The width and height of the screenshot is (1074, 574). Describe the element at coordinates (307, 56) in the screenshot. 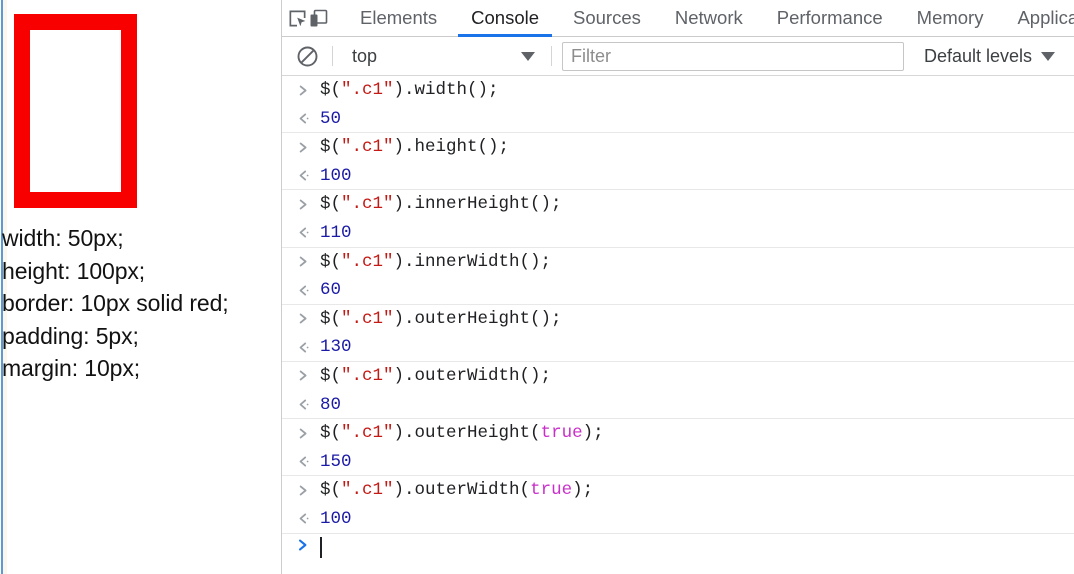

I see `clear-console-icon` at that location.